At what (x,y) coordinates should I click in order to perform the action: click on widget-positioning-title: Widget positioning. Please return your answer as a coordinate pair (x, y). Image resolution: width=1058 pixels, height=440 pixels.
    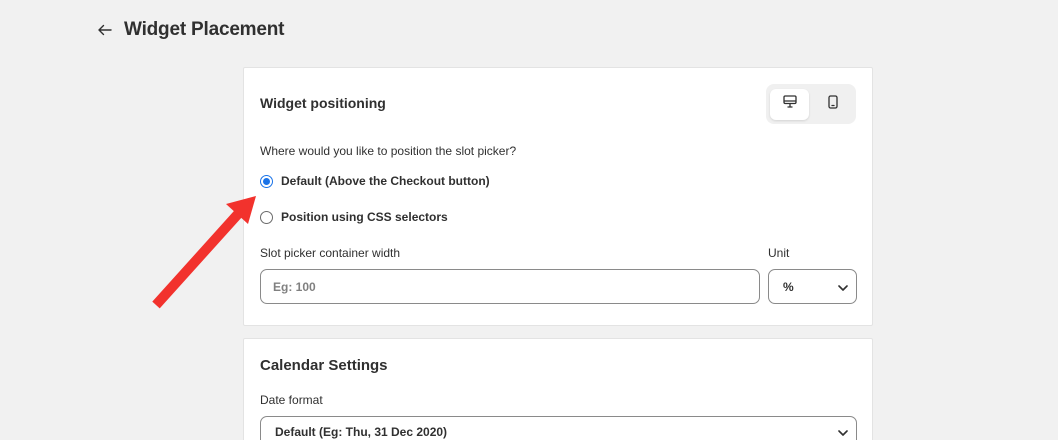
    Looking at the image, I should click on (323, 103).